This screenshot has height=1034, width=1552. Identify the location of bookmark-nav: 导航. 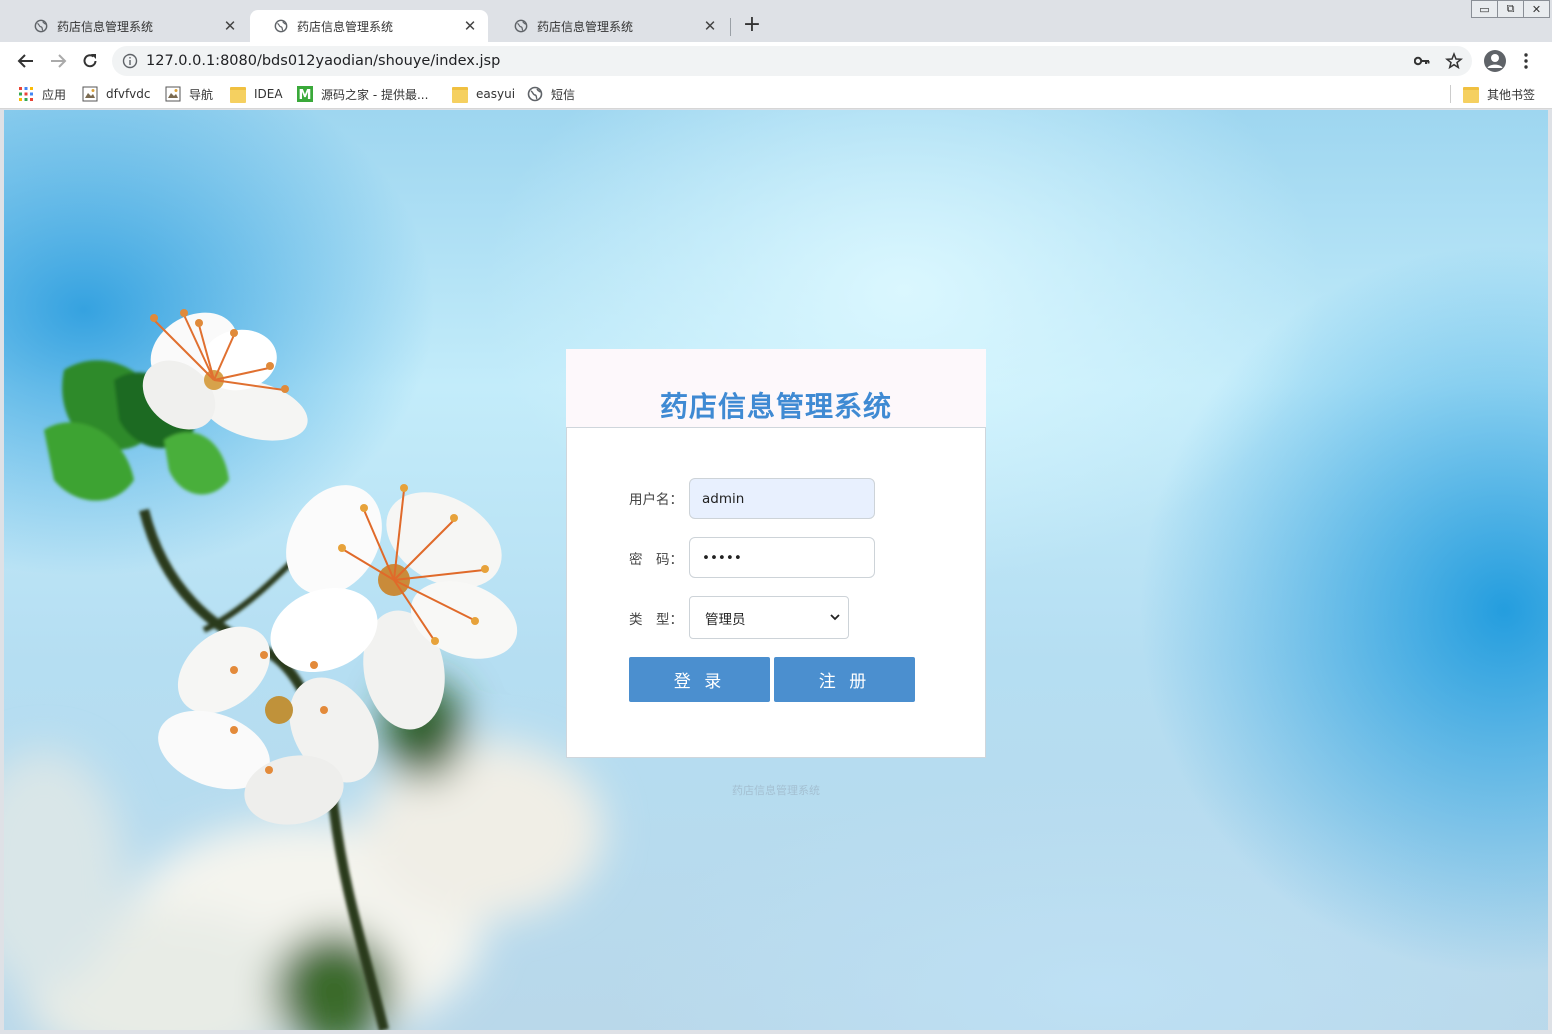
(189, 94).